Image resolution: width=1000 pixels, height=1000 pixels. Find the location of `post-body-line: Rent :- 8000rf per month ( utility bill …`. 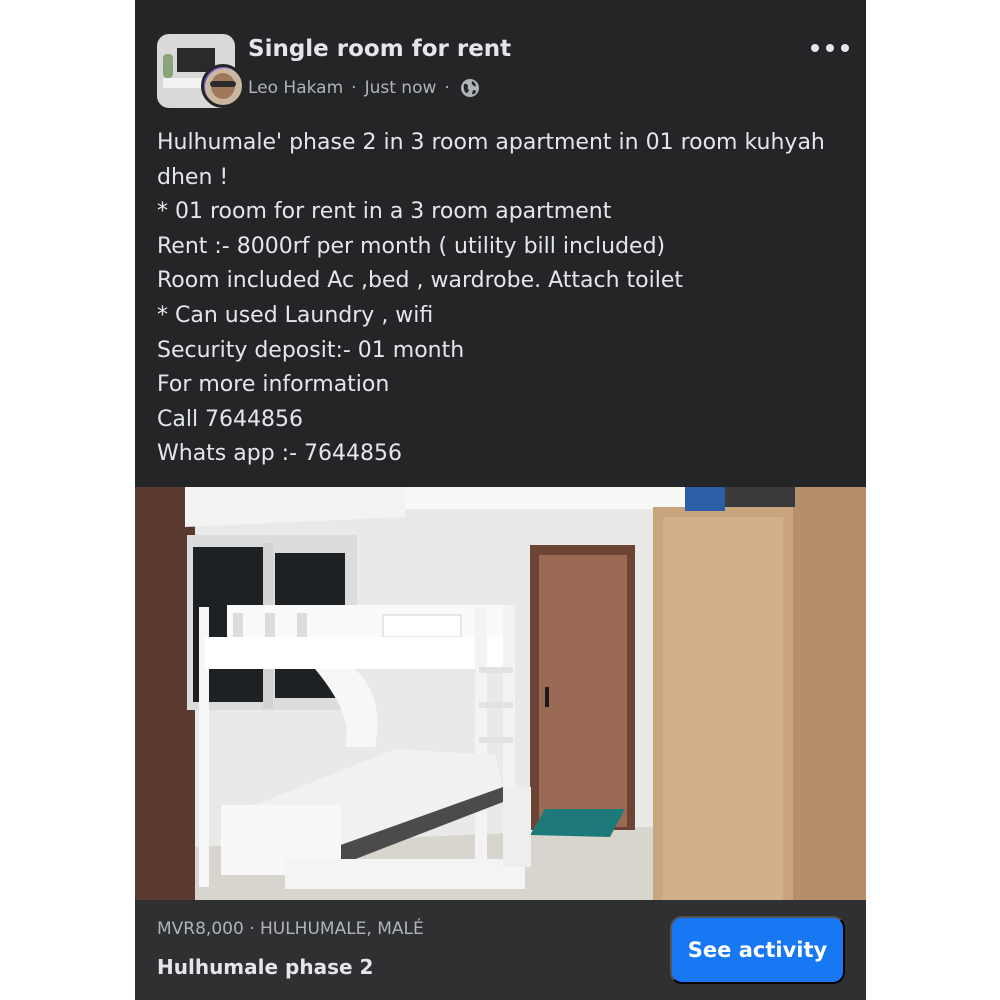

post-body-line: Rent :- 8000rf per month ( utility bill … is located at coordinates (411, 246).